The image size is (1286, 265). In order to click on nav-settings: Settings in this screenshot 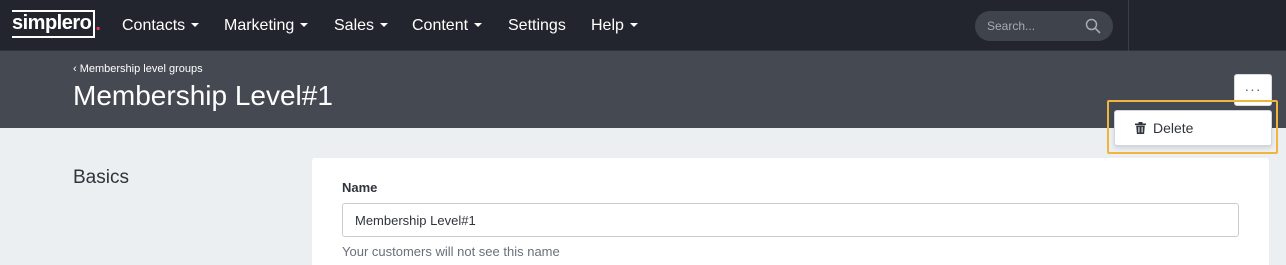, I will do `click(537, 26)`.